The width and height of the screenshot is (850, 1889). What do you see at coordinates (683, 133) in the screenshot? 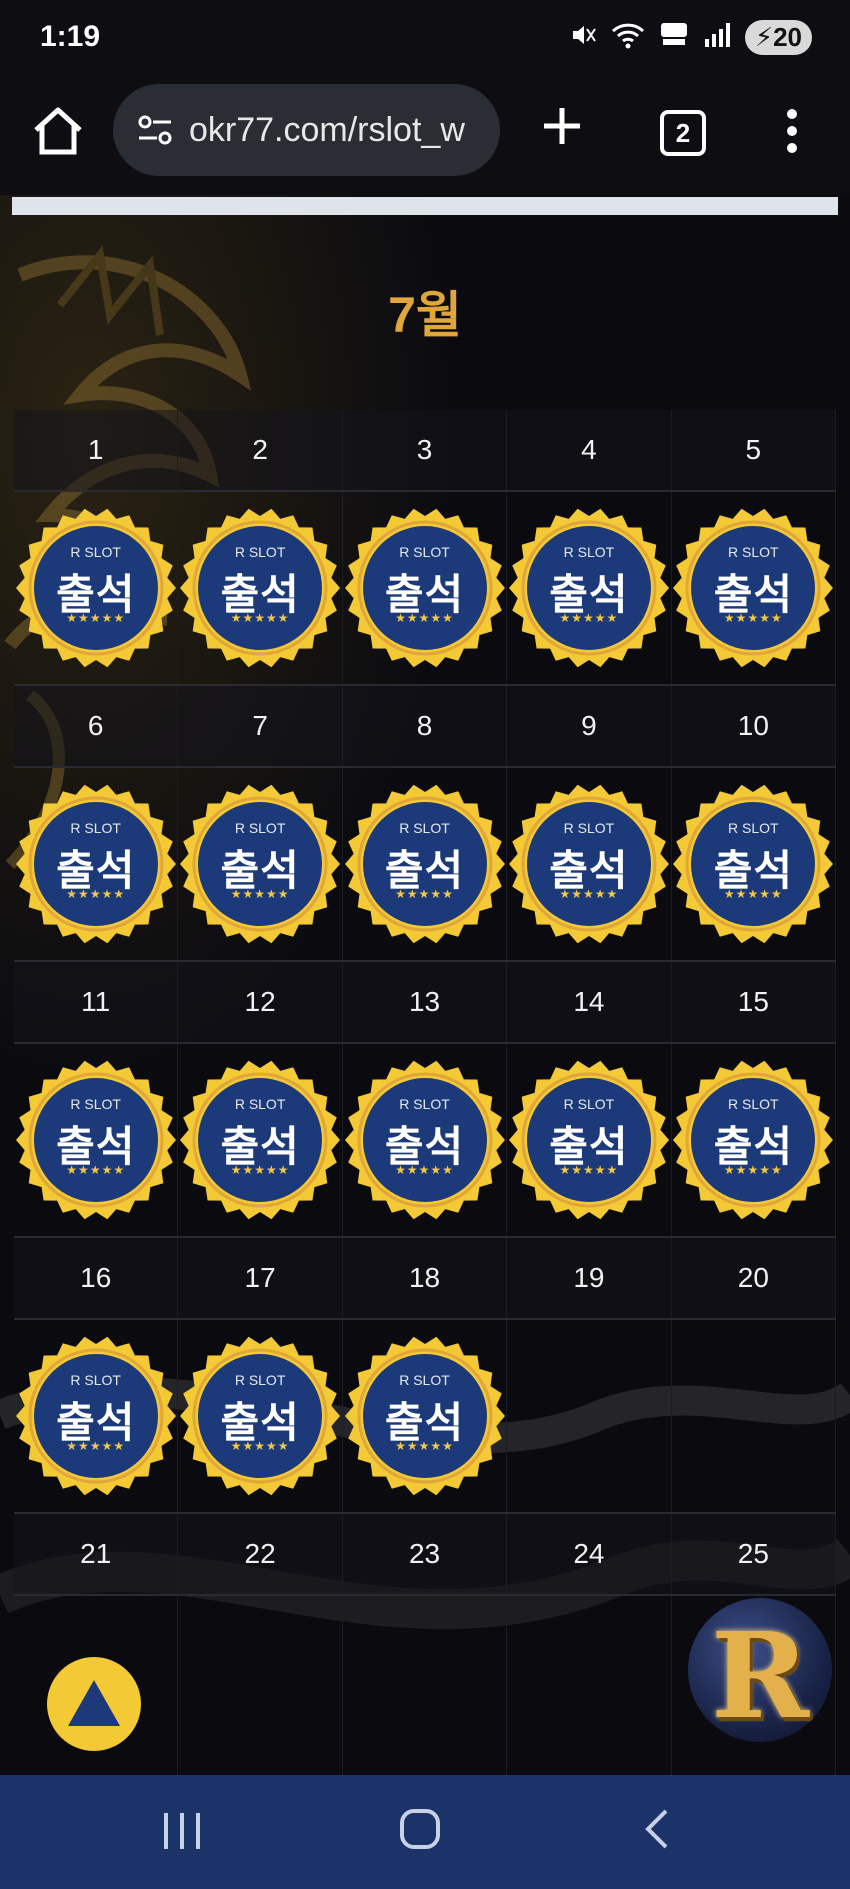
I see `tab-switcher-button: 2` at bounding box center [683, 133].